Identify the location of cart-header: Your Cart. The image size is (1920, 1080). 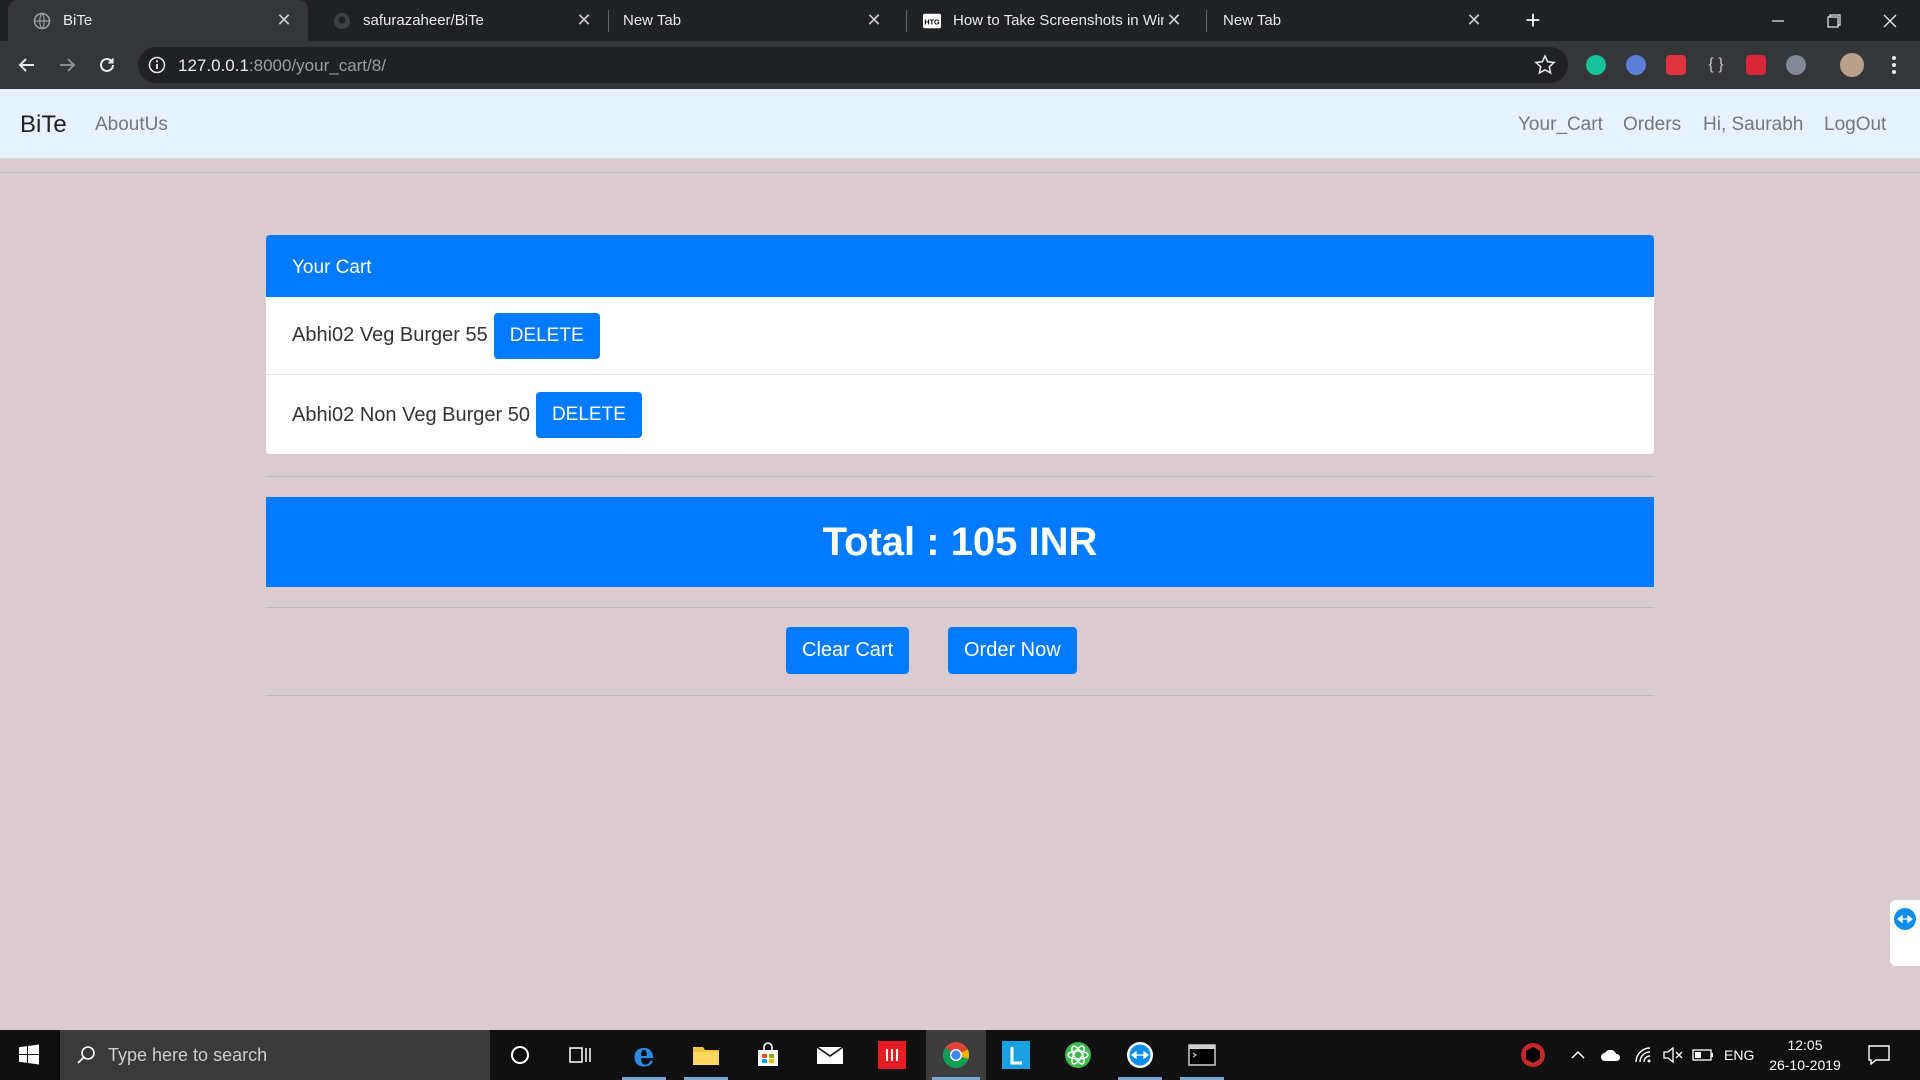
(960, 266).